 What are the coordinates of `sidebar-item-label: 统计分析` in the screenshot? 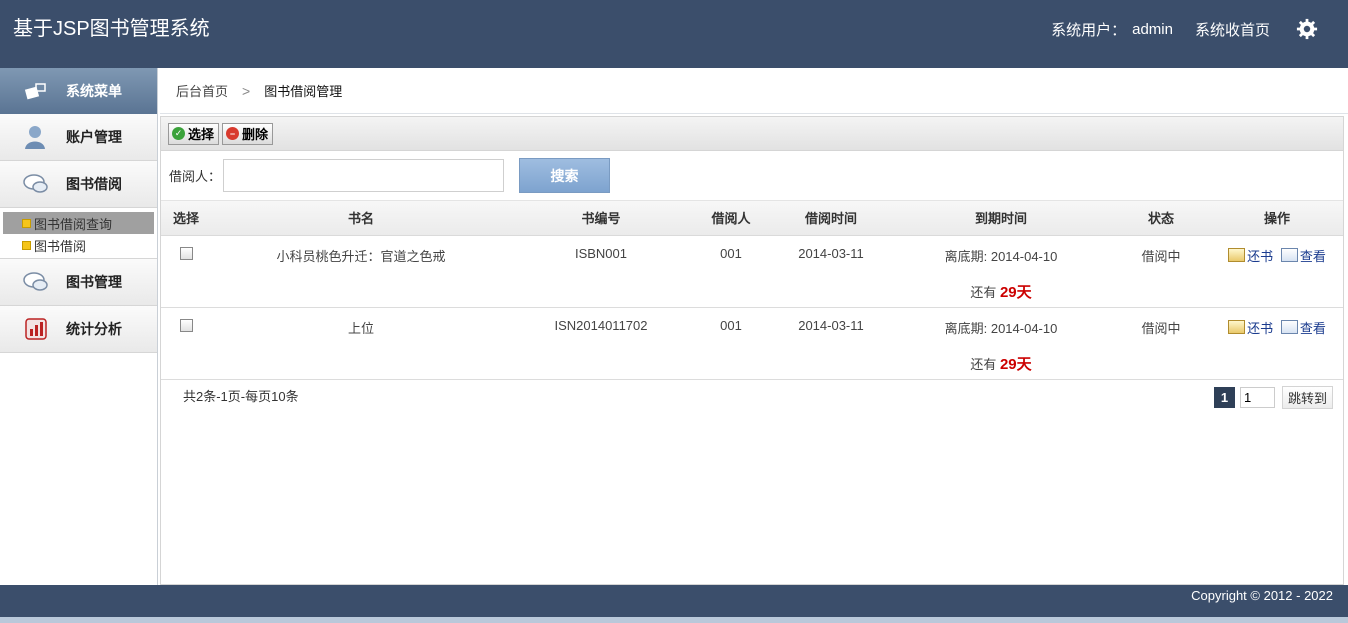 It's located at (94, 329).